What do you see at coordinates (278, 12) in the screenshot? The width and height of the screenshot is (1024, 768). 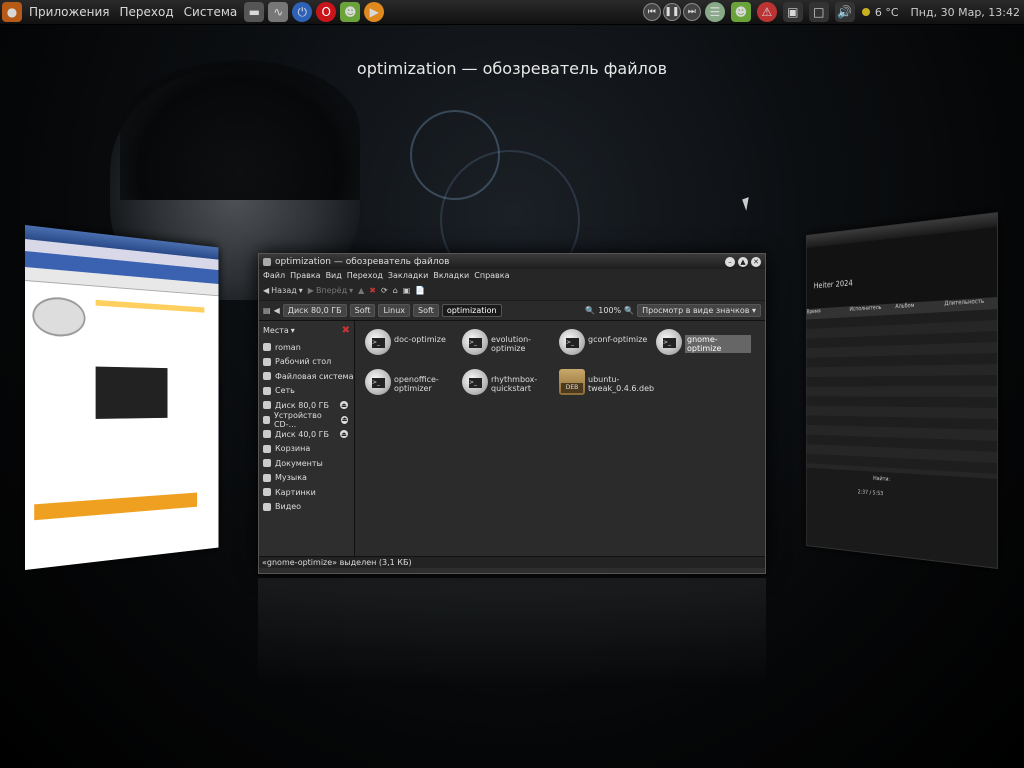 I see `system-monitor-icon: ∿` at bounding box center [278, 12].